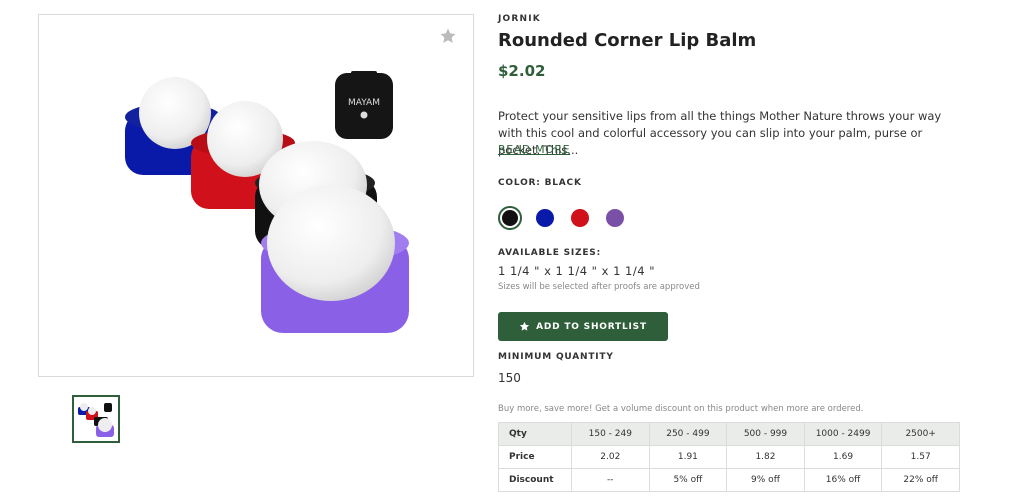 The width and height of the screenshot is (1024, 503). Describe the element at coordinates (535, 457) in the screenshot. I see `table-cell: Price` at that location.